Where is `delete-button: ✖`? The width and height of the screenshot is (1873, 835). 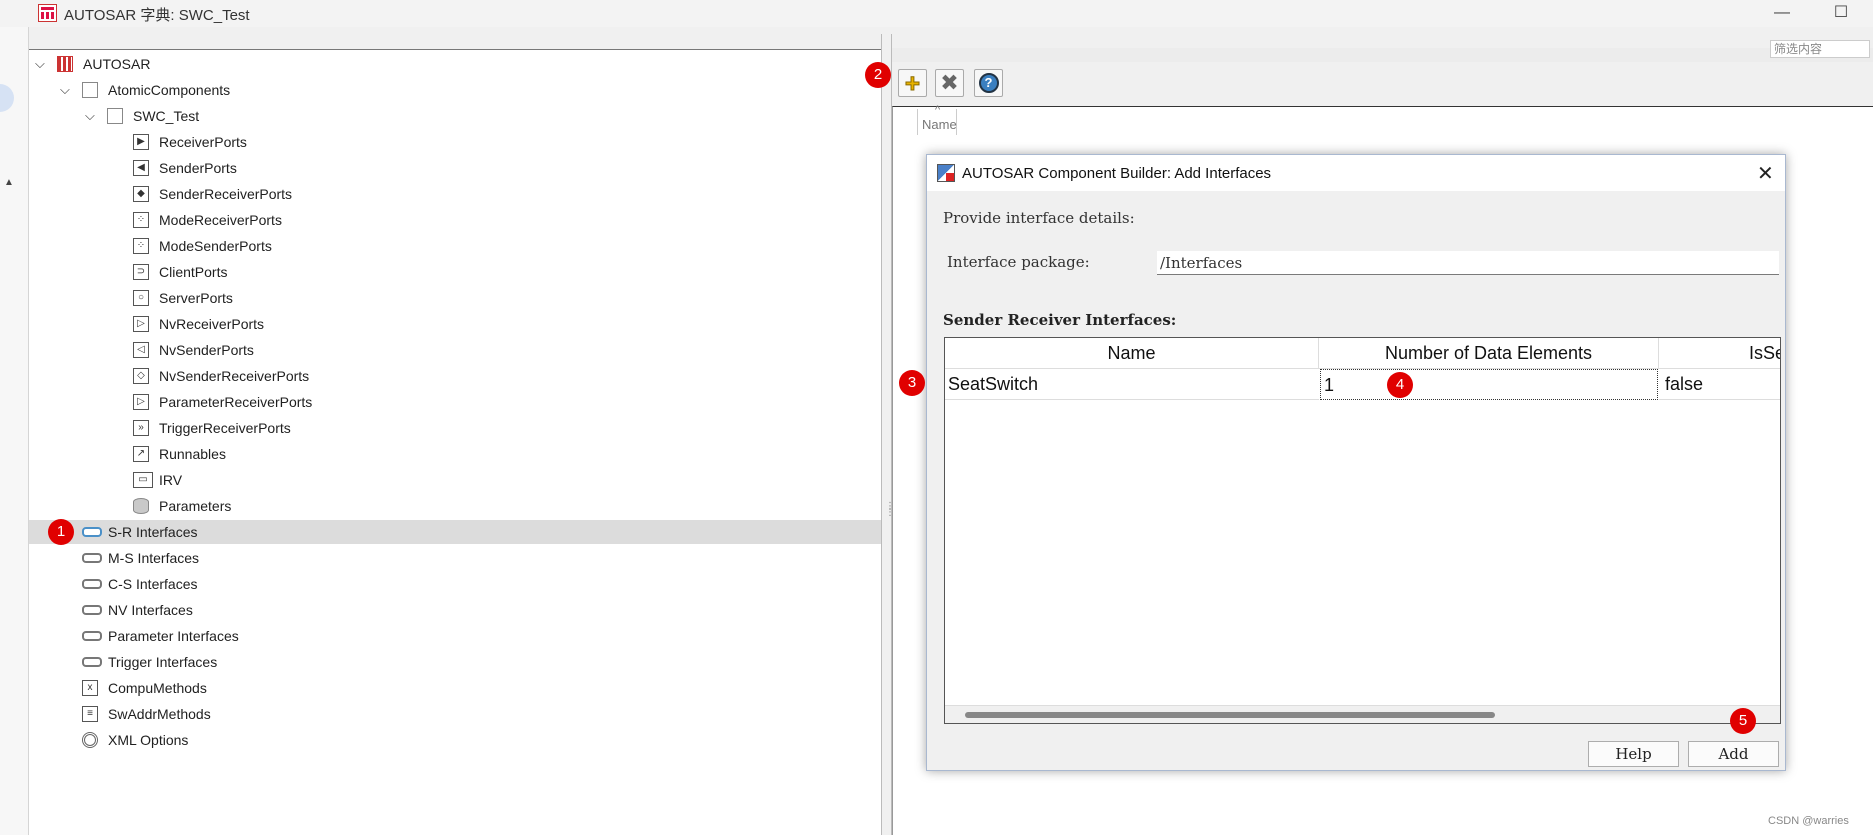 delete-button: ✖ is located at coordinates (949, 83).